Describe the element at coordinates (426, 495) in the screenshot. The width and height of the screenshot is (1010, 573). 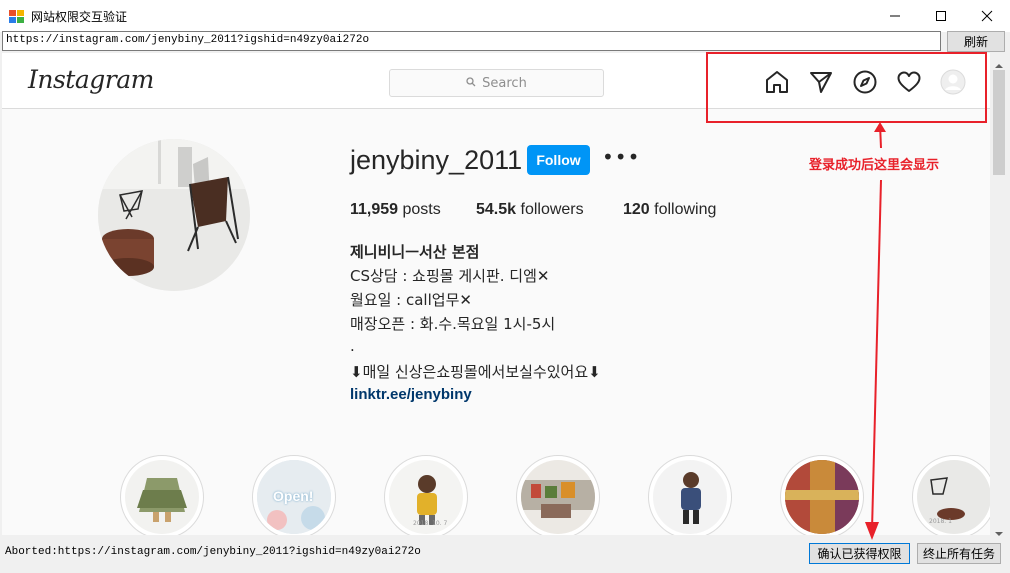
I see `story-highlight: 2018. 10. 7` at that location.